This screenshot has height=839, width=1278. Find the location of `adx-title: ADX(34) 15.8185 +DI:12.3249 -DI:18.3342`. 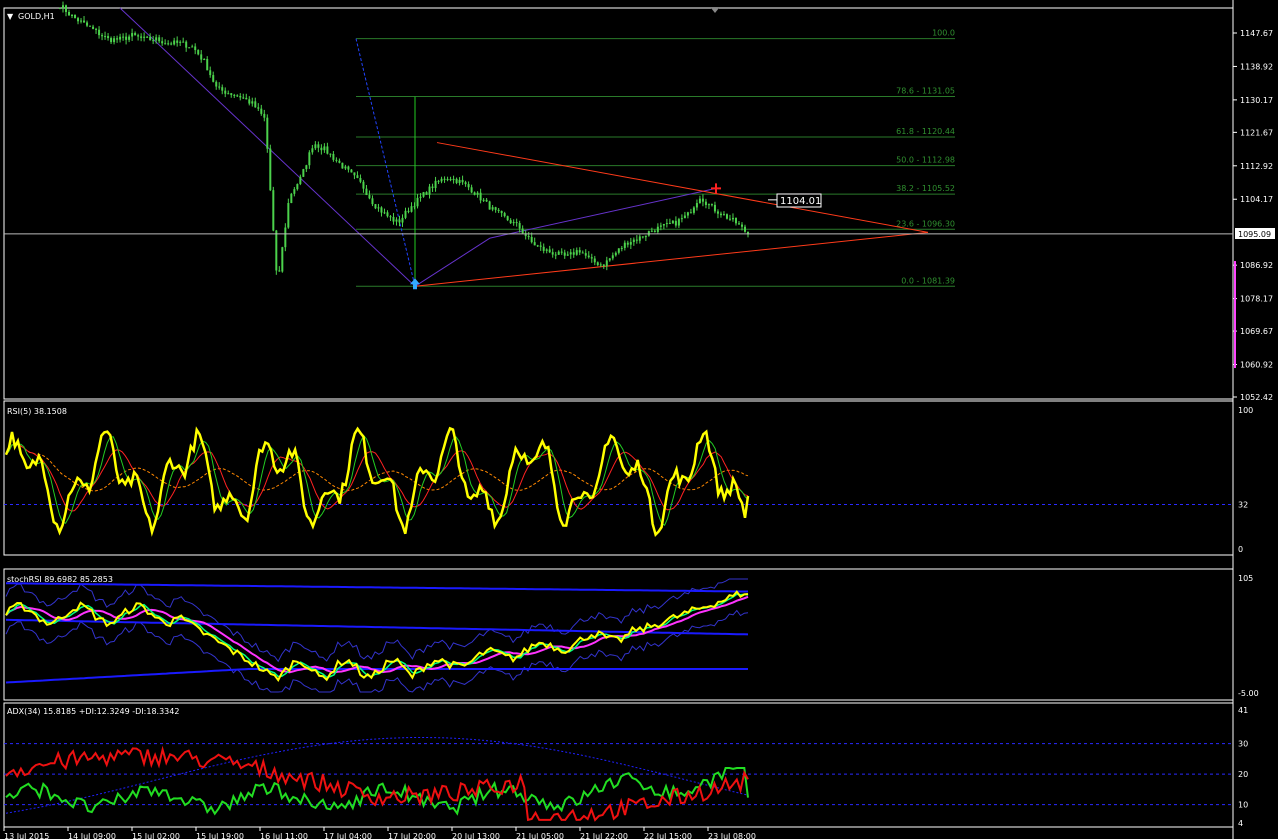

adx-title: ADX(34) 15.8185 +DI:12.3249 -DI:18.3342 is located at coordinates (93, 711).